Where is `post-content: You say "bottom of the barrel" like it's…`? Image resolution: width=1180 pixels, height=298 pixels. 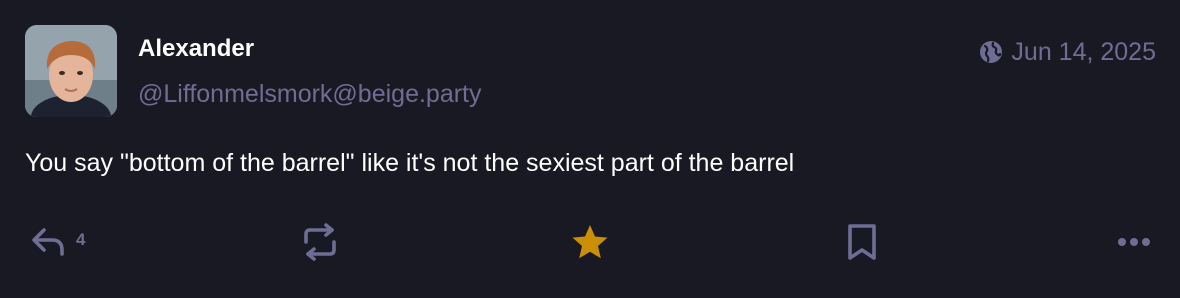 post-content: You say "bottom of the barrel" like it's… is located at coordinates (410, 163).